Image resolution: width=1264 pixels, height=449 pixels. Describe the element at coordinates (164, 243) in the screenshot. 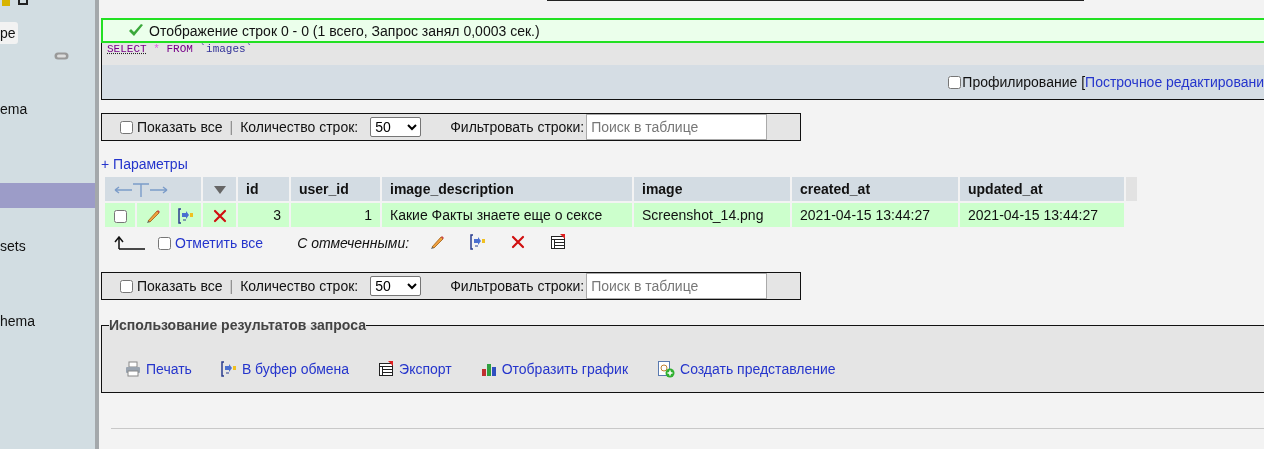

I see `check-all-checkbox` at that location.